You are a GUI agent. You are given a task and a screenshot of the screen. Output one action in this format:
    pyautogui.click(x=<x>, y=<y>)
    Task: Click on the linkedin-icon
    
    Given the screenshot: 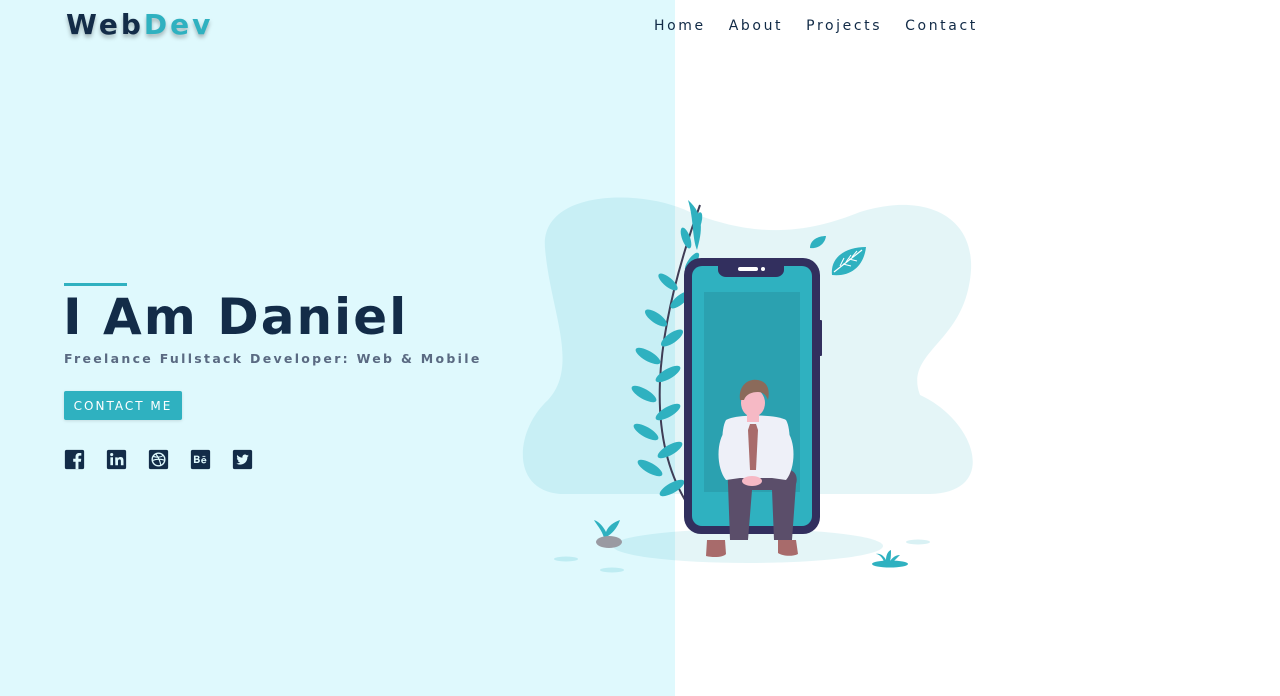 What is the action you would take?
    pyautogui.click(x=116, y=459)
    